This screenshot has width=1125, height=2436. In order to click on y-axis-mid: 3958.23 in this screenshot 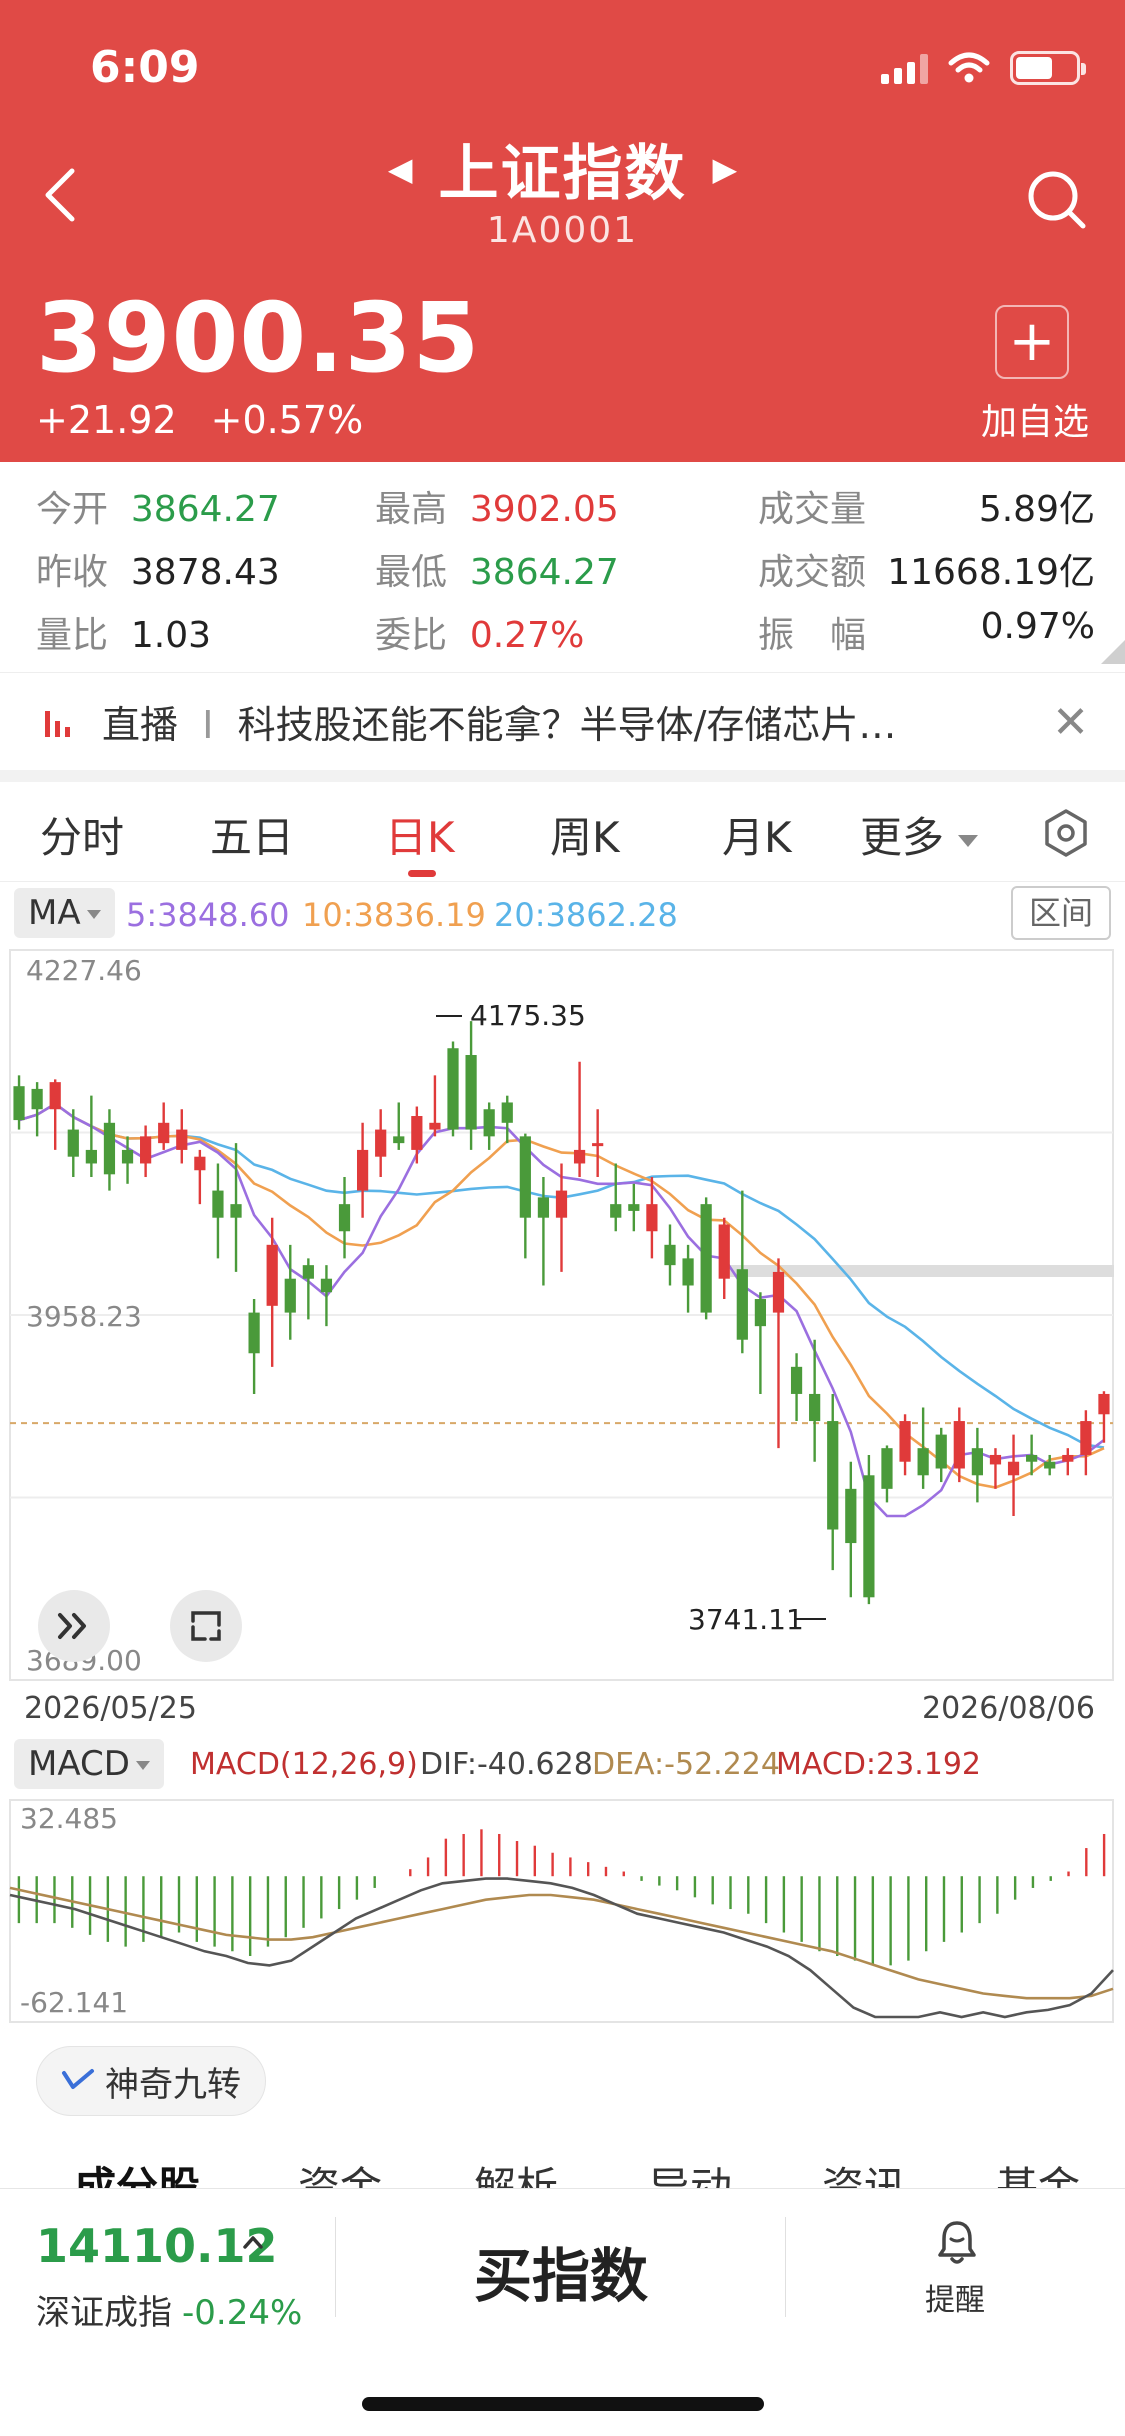, I will do `click(84, 1316)`.